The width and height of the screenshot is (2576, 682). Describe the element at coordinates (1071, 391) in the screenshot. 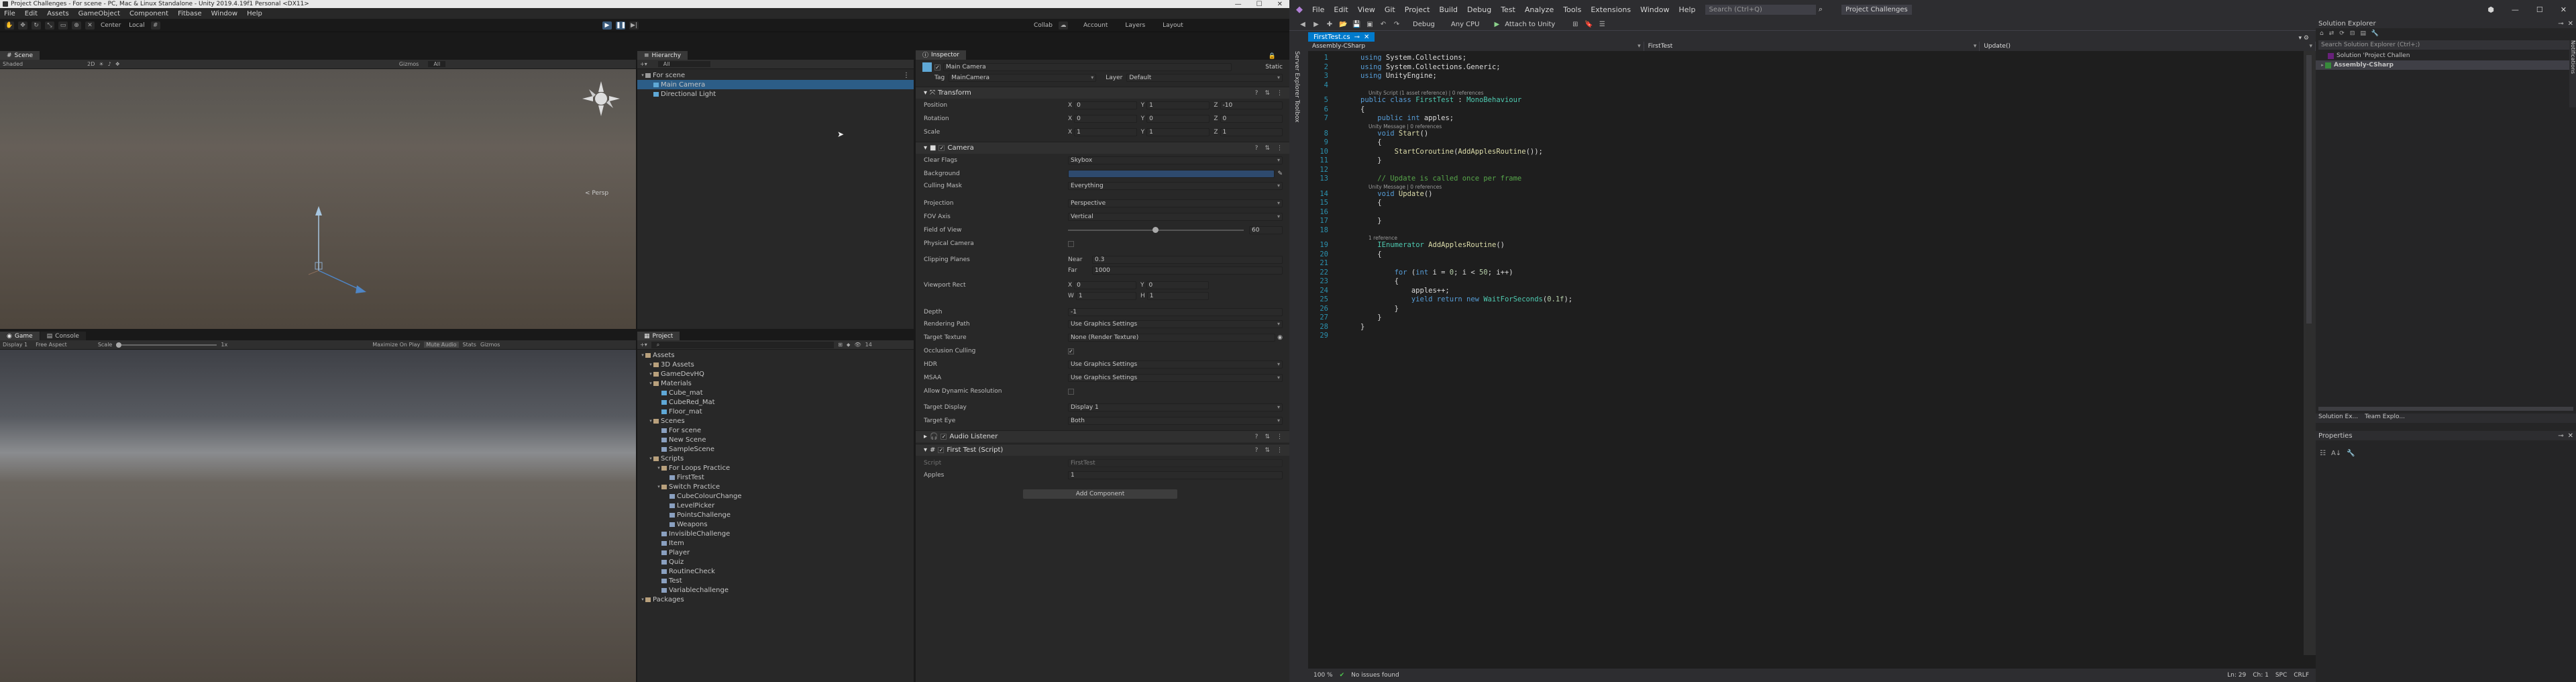

I see `dynamic-resolution-checkbox` at that location.